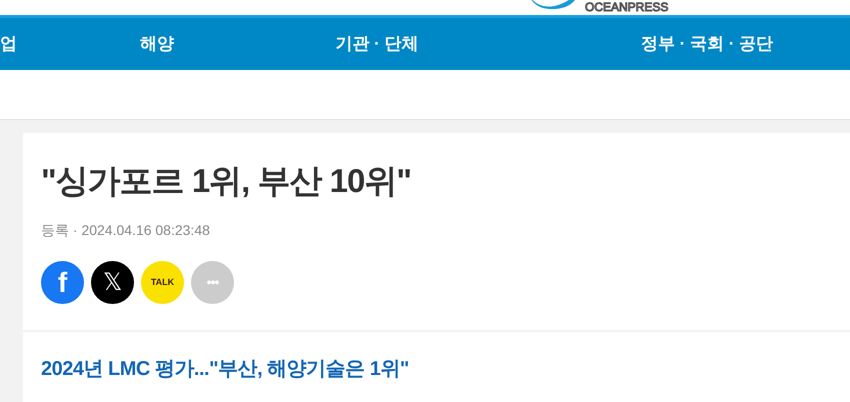 This screenshot has height=402, width=850. Describe the element at coordinates (377, 44) in the screenshot. I see `nav-item: 기관 · 단체` at that location.